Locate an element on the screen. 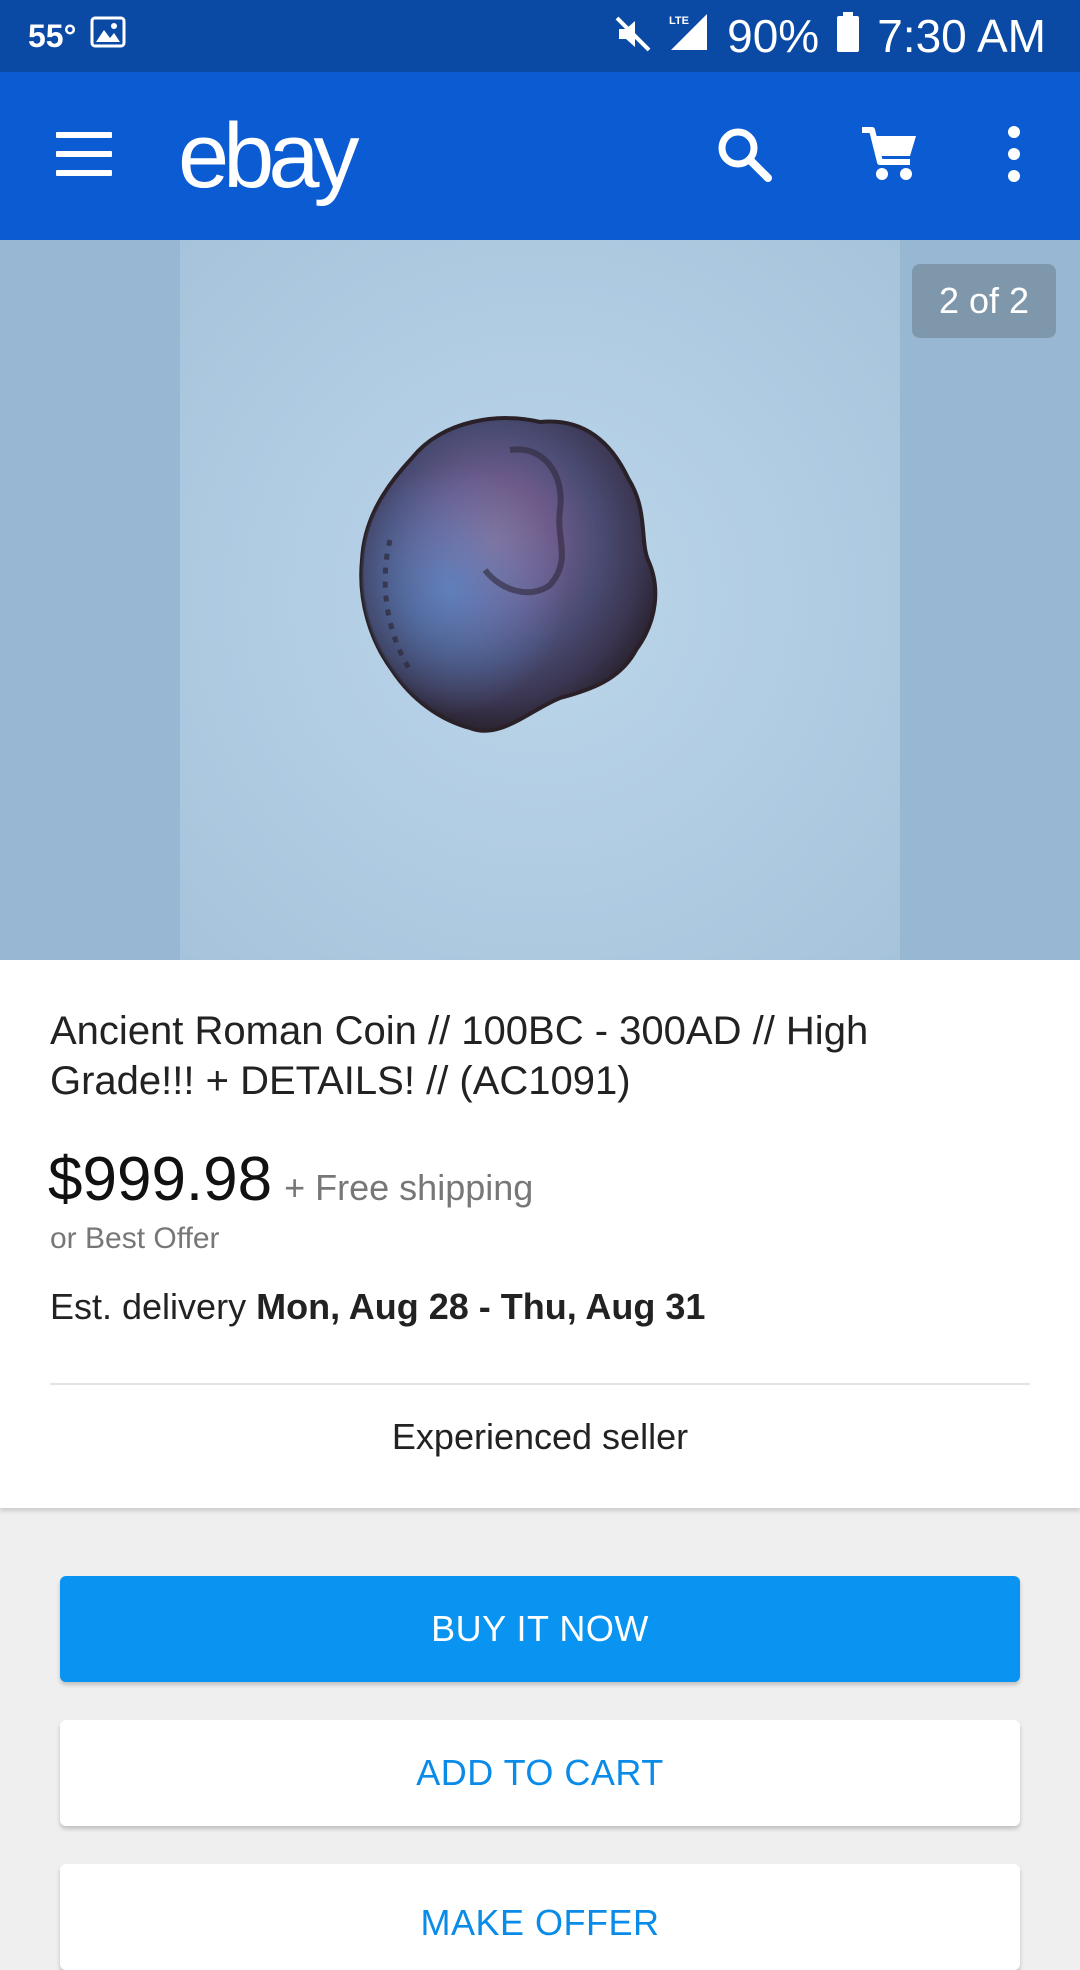 This screenshot has width=1080, height=1970. more-vert-icon is located at coordinates (1014, 154).